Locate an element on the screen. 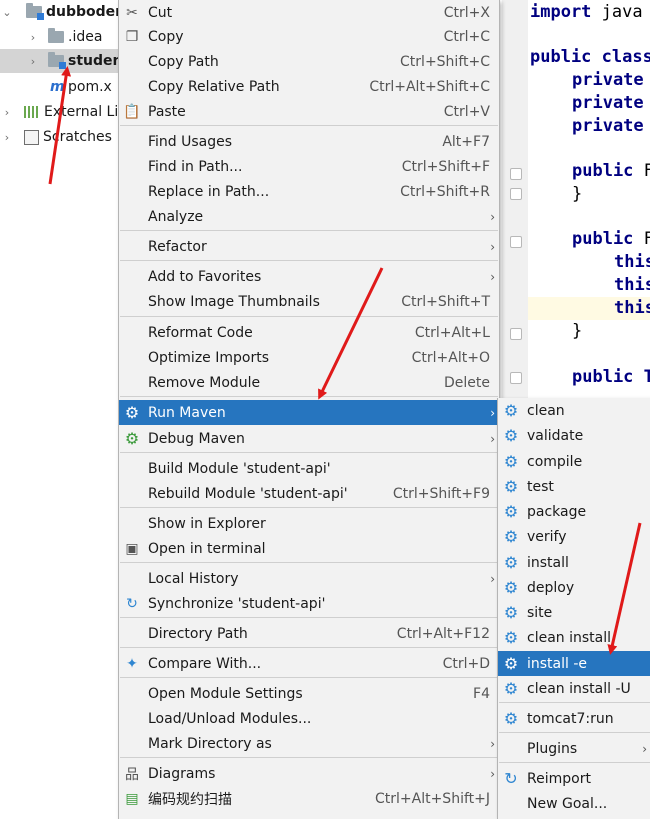 This screenshot has width=650, height=819. scratches-icon is located at coordinates (31, 137).